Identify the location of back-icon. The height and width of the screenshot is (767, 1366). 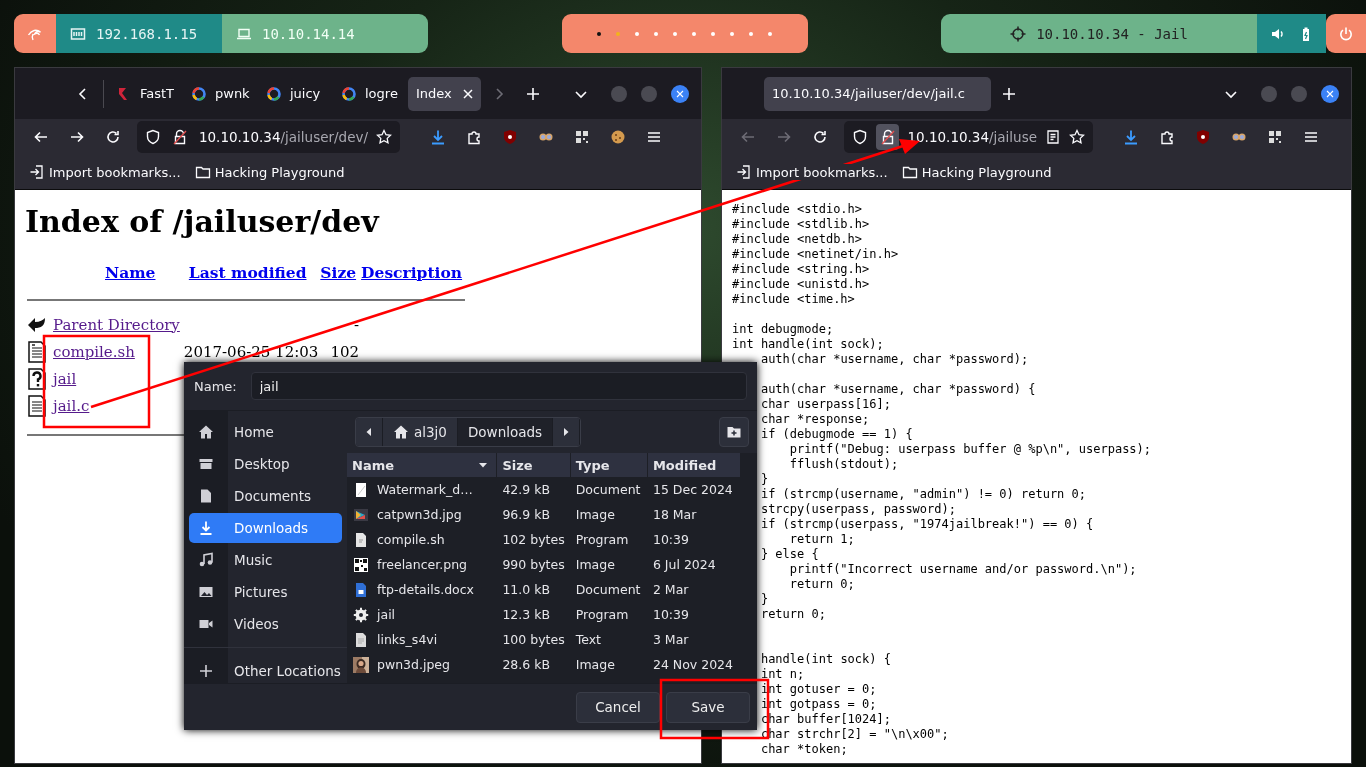
(41, 137).